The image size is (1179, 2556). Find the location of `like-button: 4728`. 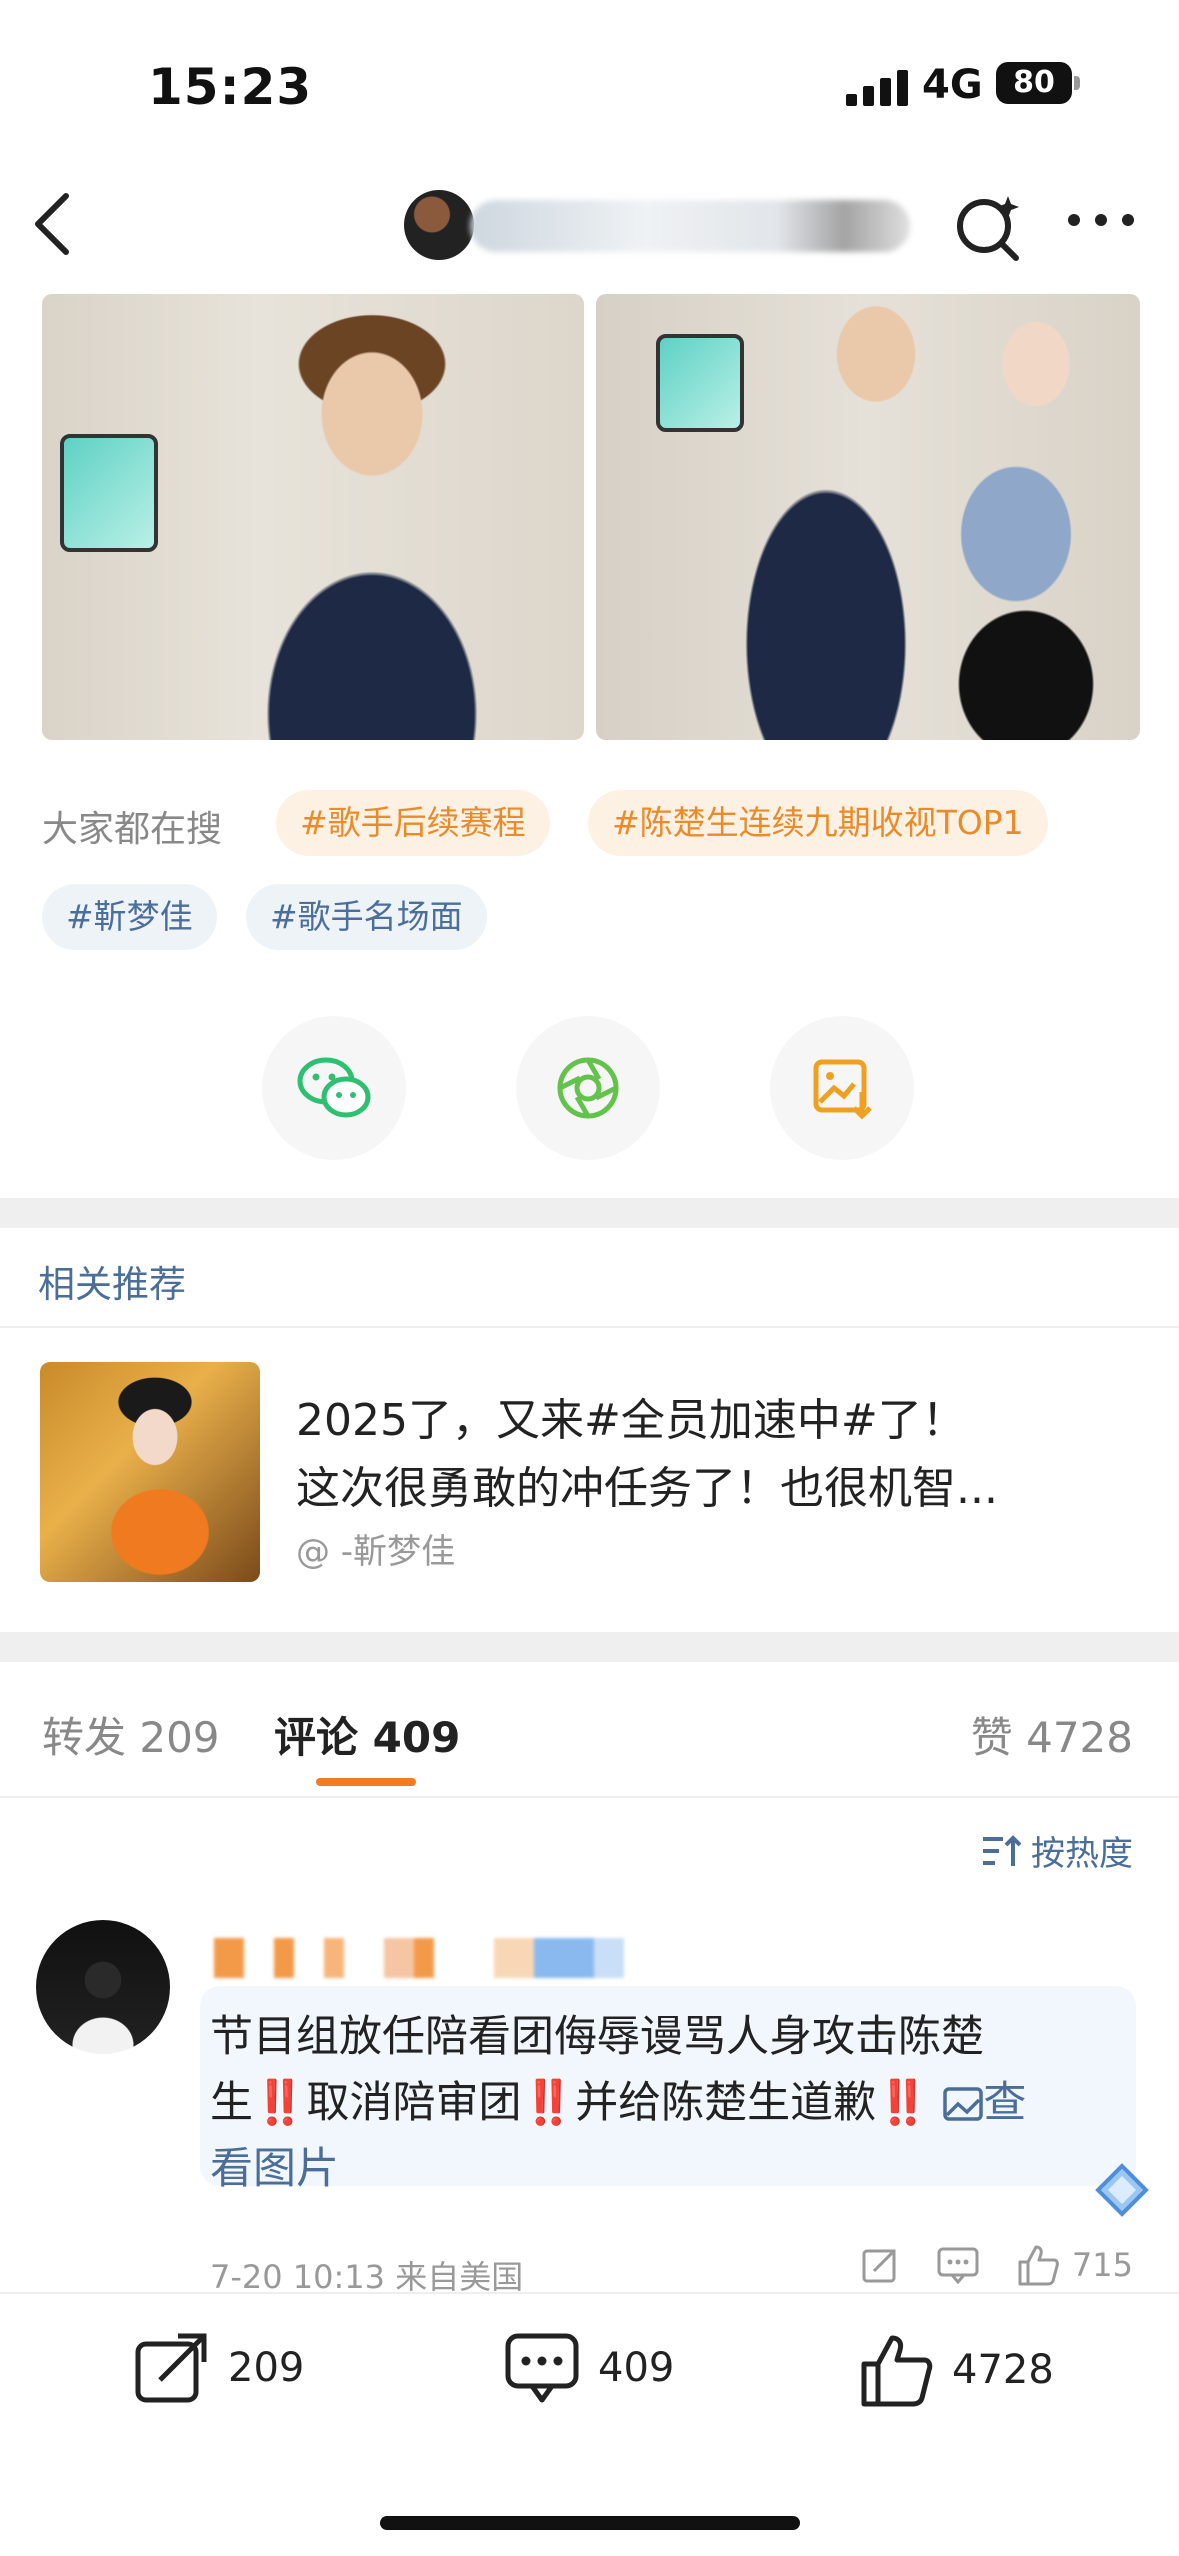

like-button: 4728 is located at coordinates (956, 2370).